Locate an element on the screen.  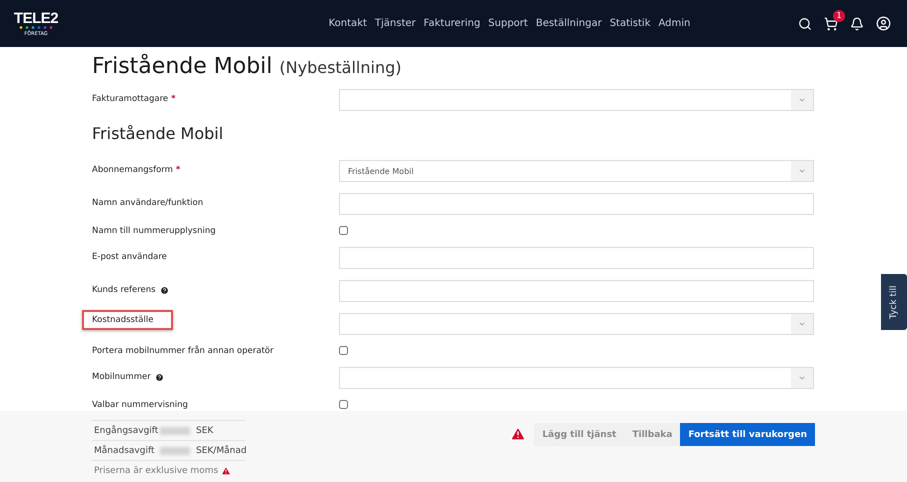
user-icon is located at coordinates (883, 23).